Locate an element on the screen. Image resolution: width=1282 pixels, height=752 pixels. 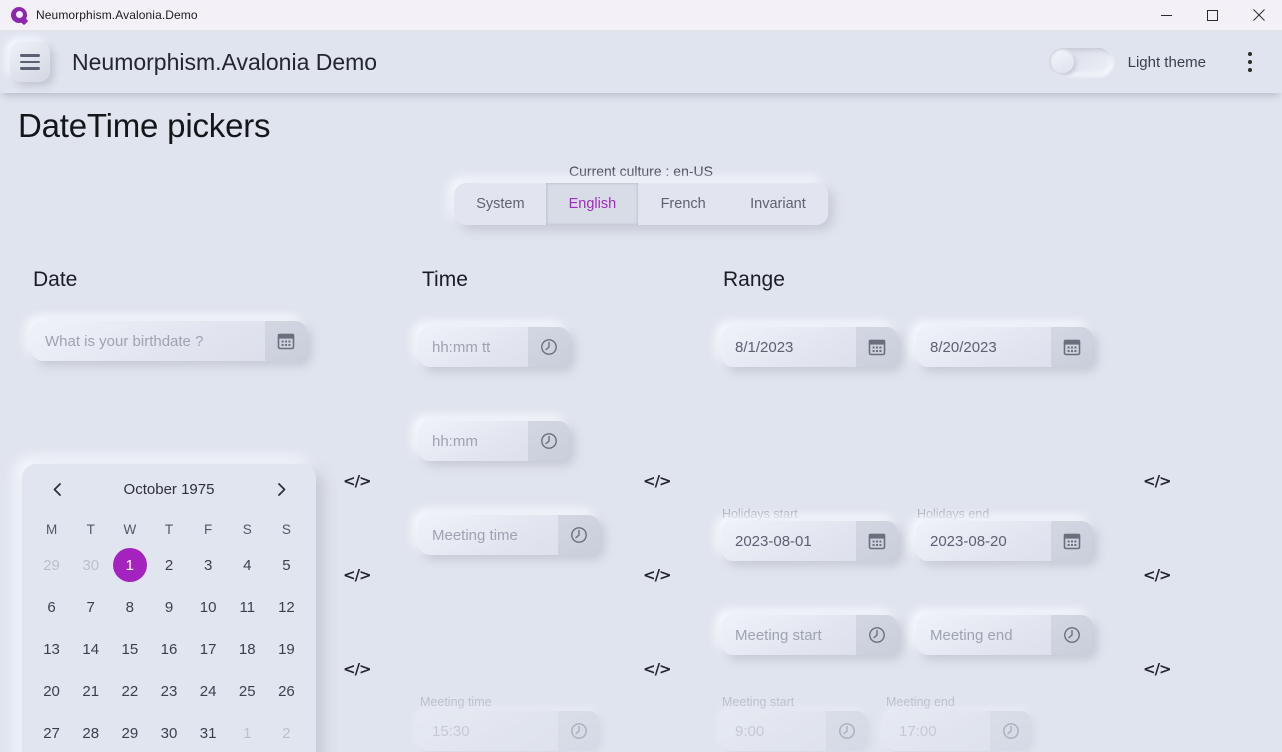
code-icon-time-2: </> is located at coordinates (657, 575).